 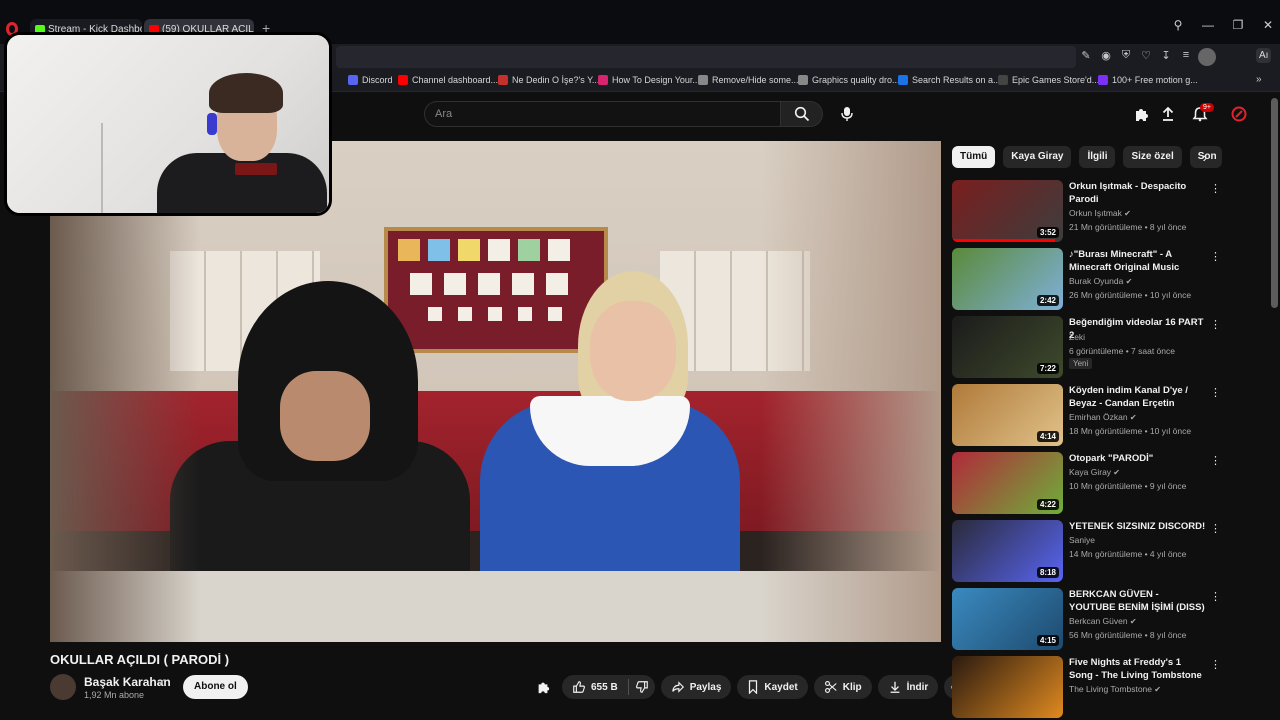 I want to click on upload-button, so click(x=1168, y=114).